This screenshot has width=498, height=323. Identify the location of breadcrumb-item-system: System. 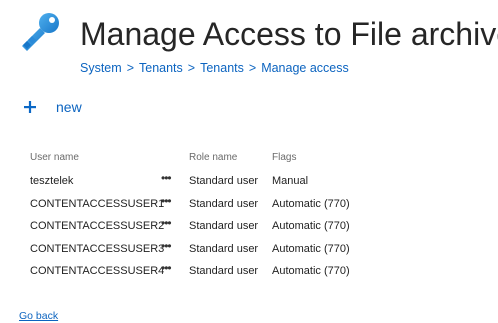
(101, 68).